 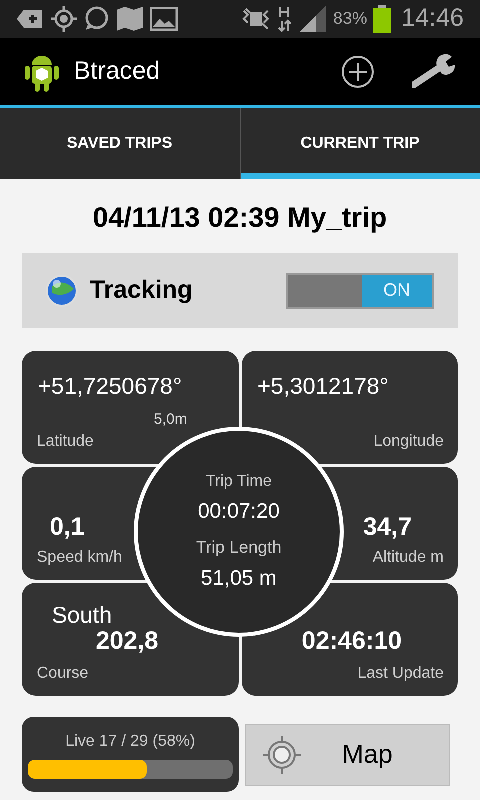 I want to click on hspa-data-icon, so click(x=285, y=19).